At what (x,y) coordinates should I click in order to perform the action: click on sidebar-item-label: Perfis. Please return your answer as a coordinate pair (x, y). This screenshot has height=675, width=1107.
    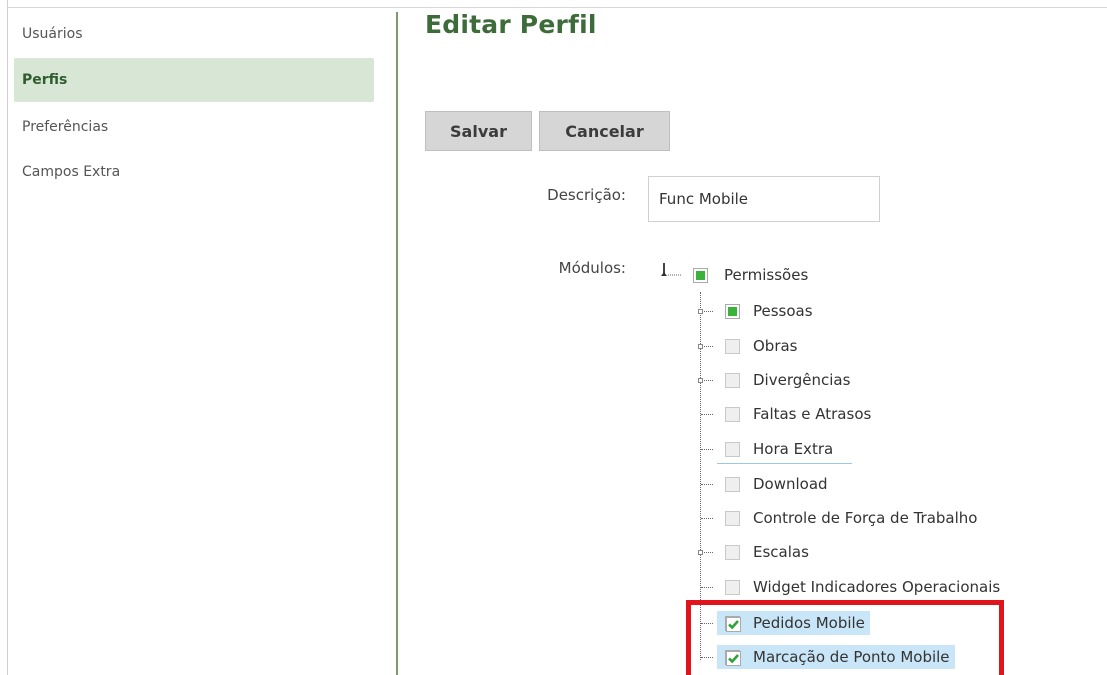
    Looking at the image, I should click on (45, 80).